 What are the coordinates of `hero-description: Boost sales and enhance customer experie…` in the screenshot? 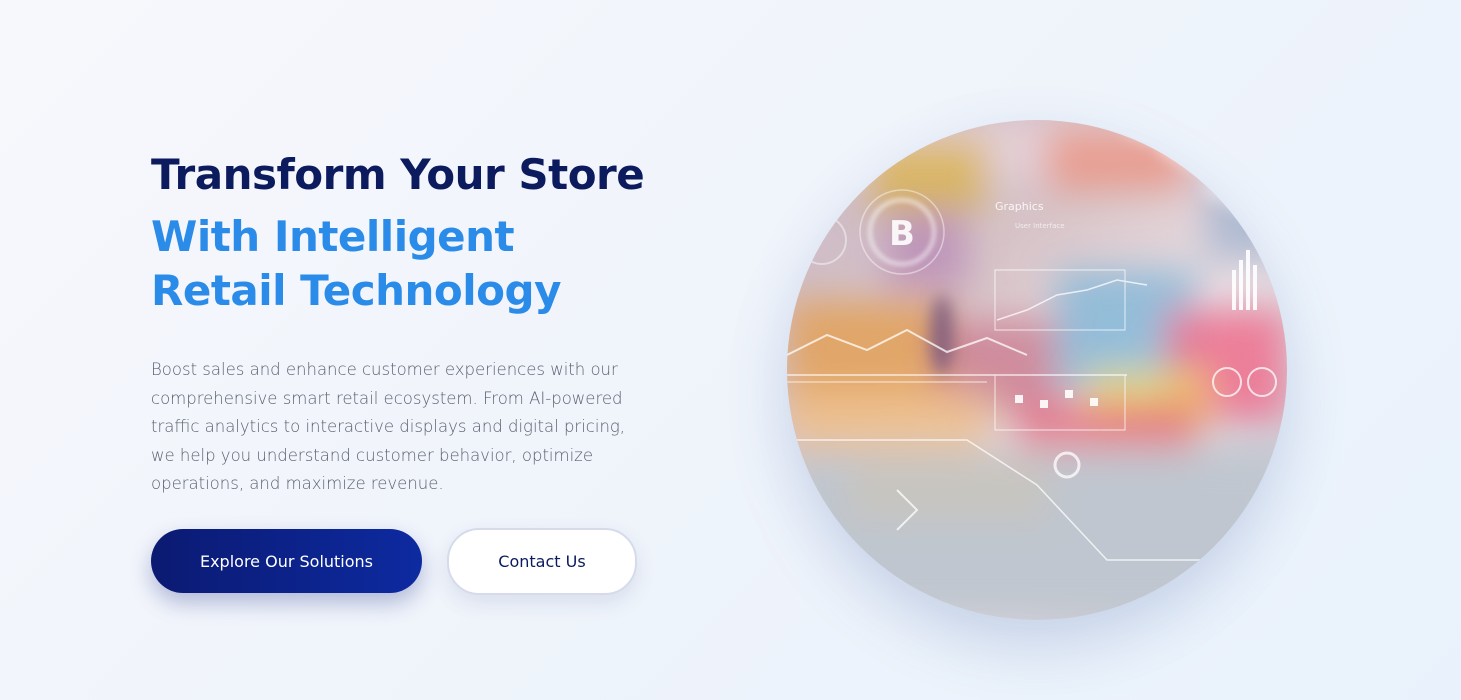 It's located at (388, 426).